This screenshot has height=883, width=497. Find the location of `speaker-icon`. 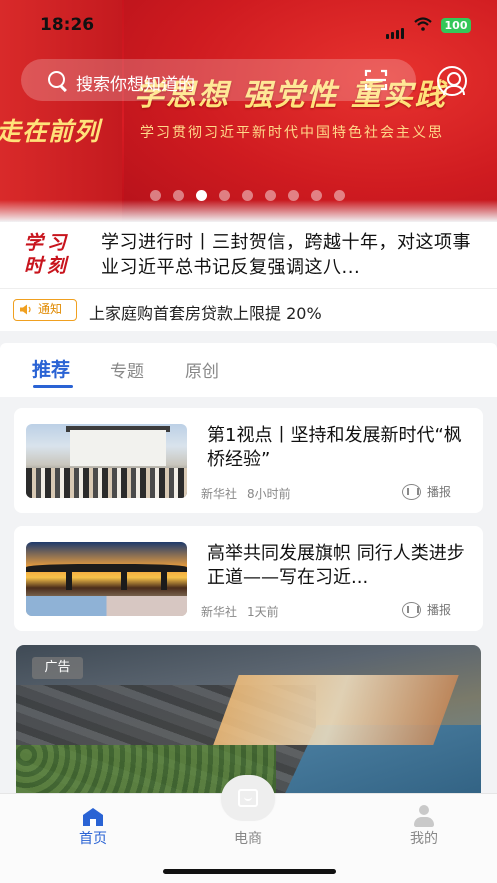

speaker-icon is located at coordinates (25, 309).